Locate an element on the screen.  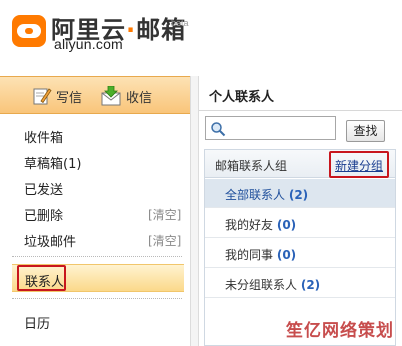
receive-mail-label: 收信 is located at coordinates (139, 98).